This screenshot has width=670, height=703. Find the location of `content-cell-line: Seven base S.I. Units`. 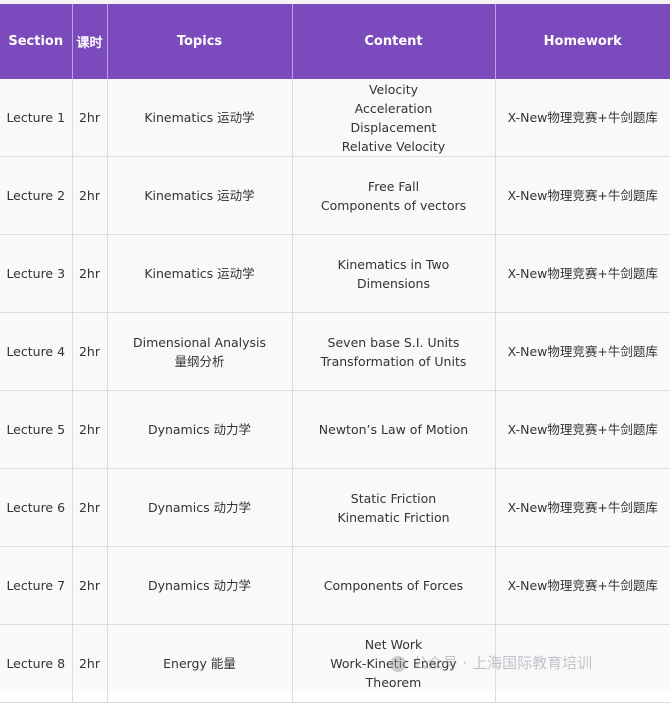

content-cell-line: Seven base S.I. Units is located at coordinates (393, 342).